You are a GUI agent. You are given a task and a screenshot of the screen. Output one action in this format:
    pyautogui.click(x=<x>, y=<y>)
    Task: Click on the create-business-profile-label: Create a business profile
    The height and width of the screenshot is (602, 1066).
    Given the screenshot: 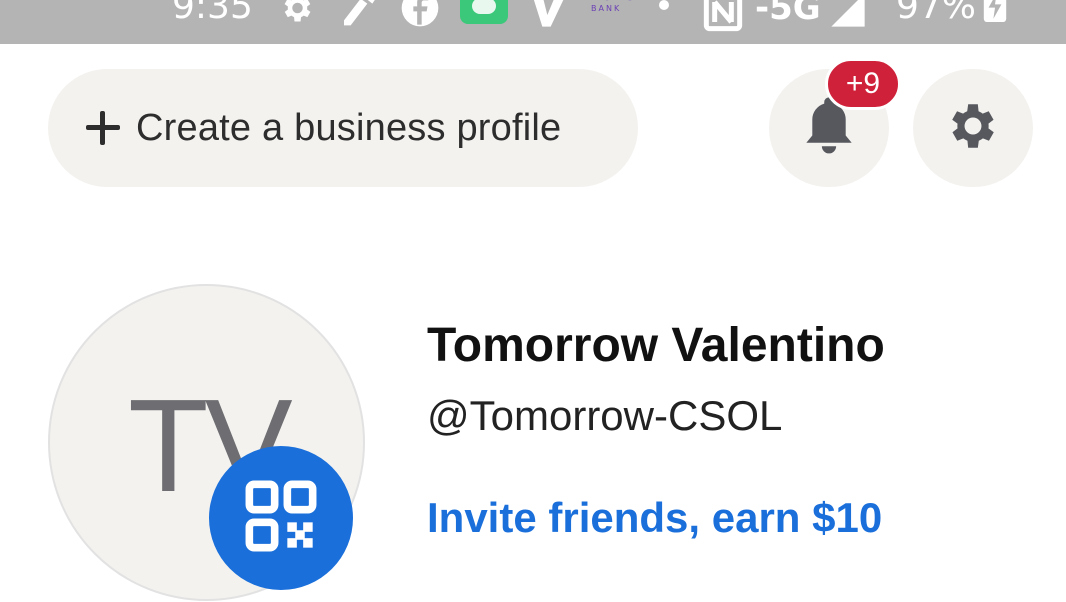 What is the action you would take?
    pyautogui.click(x=349, y=127)
    